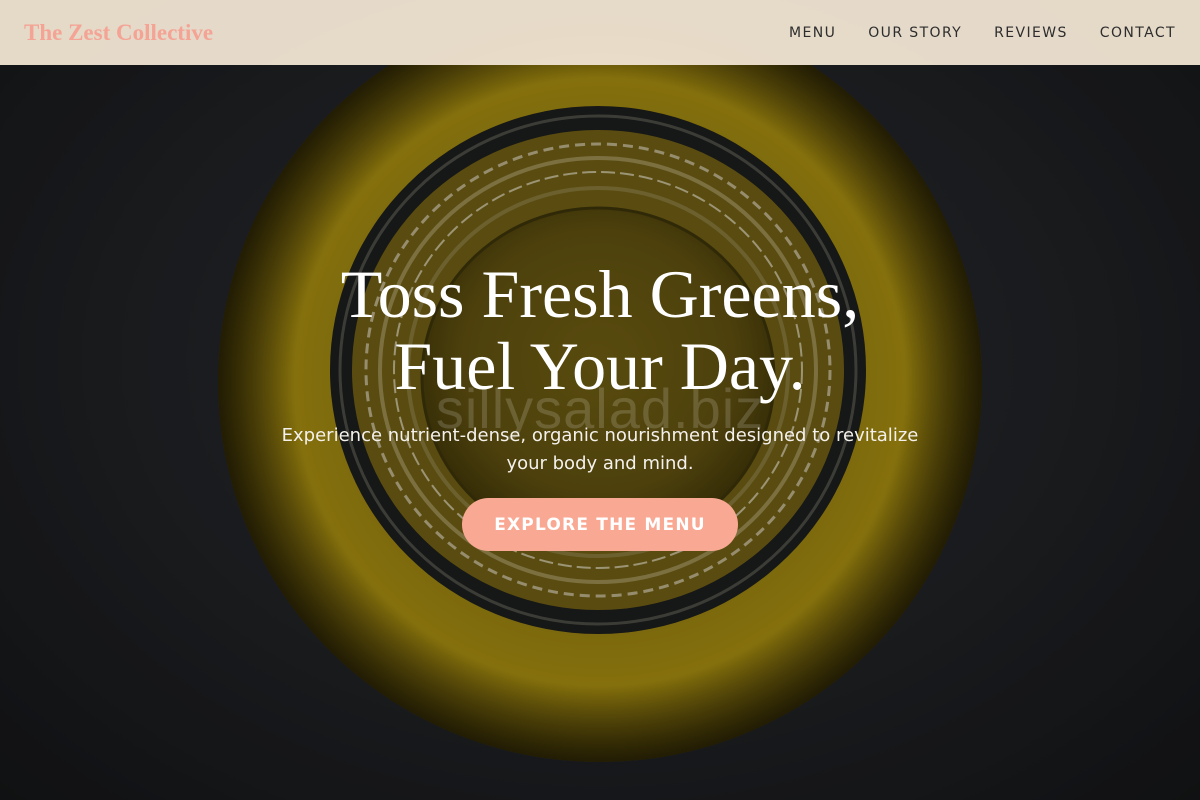 The image size is (1200, 800). Describe the element at coordinates (600, 366) in the screenshot. I see `hero-title-line-2: Fuel Your Day.` at that location.